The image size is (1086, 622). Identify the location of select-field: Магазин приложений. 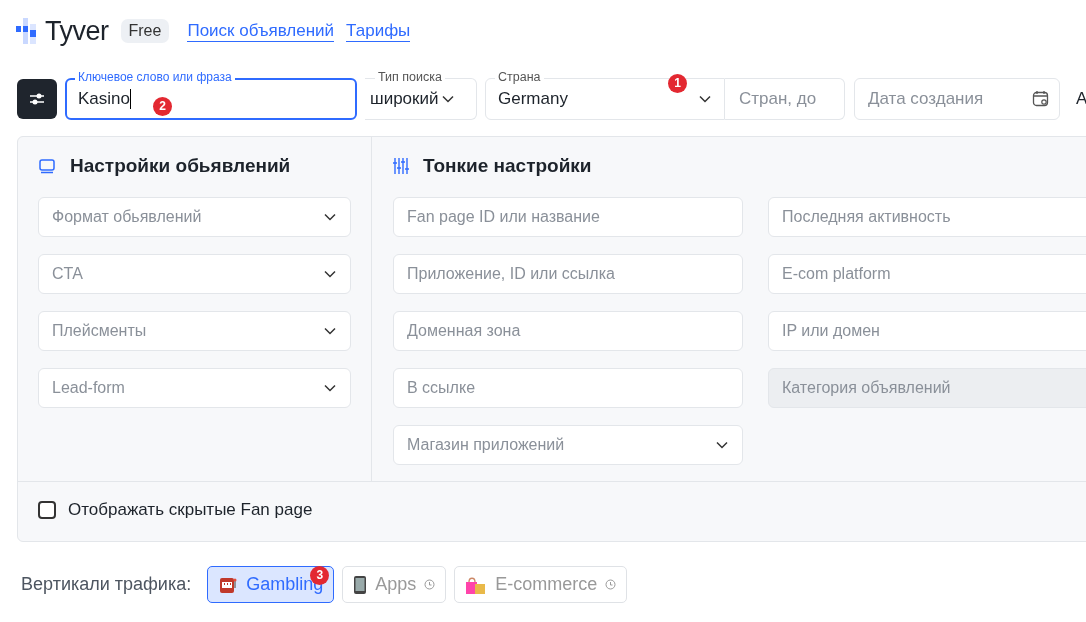
(568, 445).